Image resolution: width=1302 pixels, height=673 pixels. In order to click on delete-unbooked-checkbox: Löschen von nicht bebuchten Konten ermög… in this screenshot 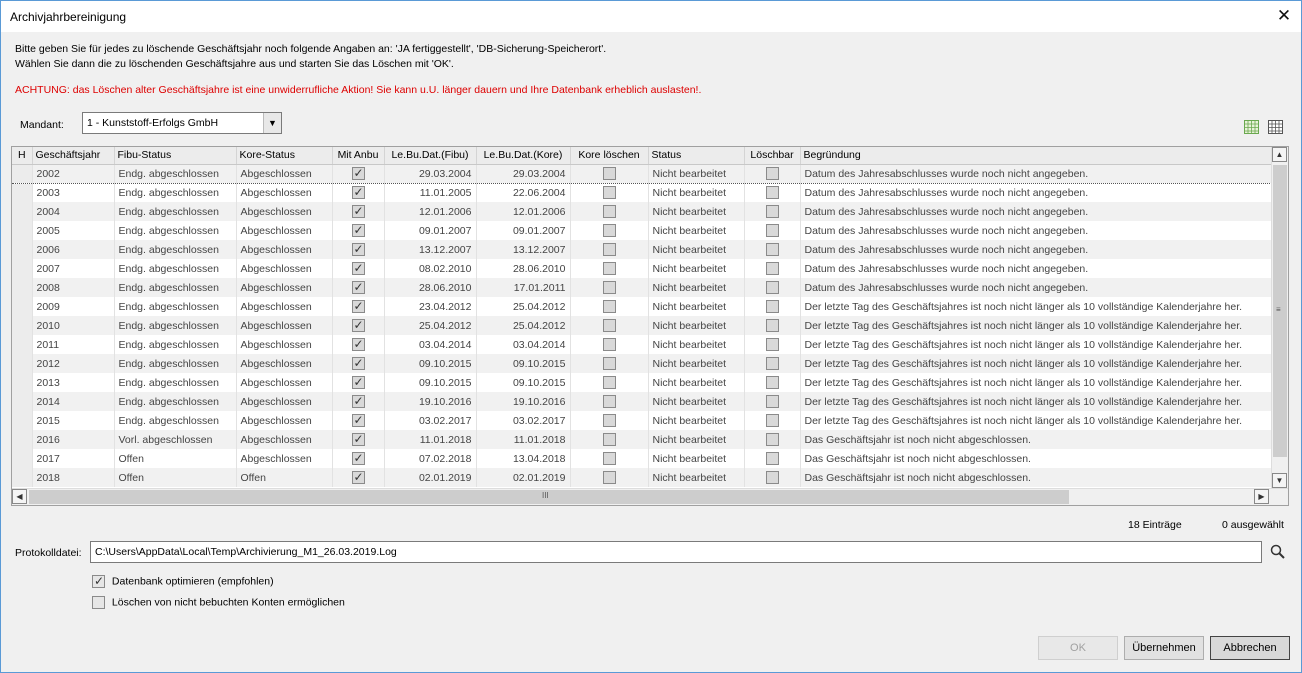, I will do `click(218, 602)`.